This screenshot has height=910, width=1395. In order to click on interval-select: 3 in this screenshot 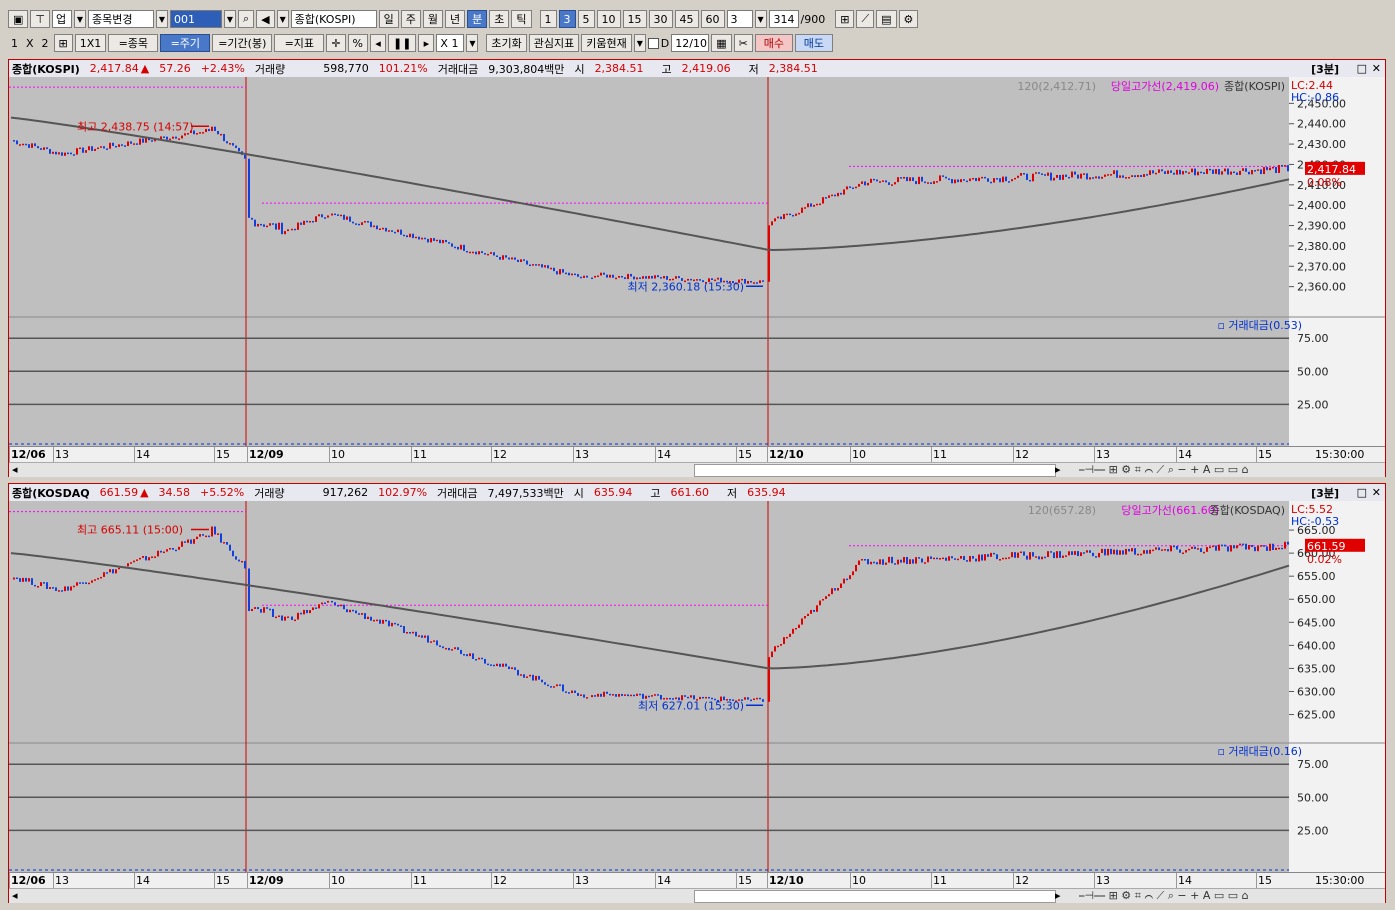, I will do `click(739, 19)`.